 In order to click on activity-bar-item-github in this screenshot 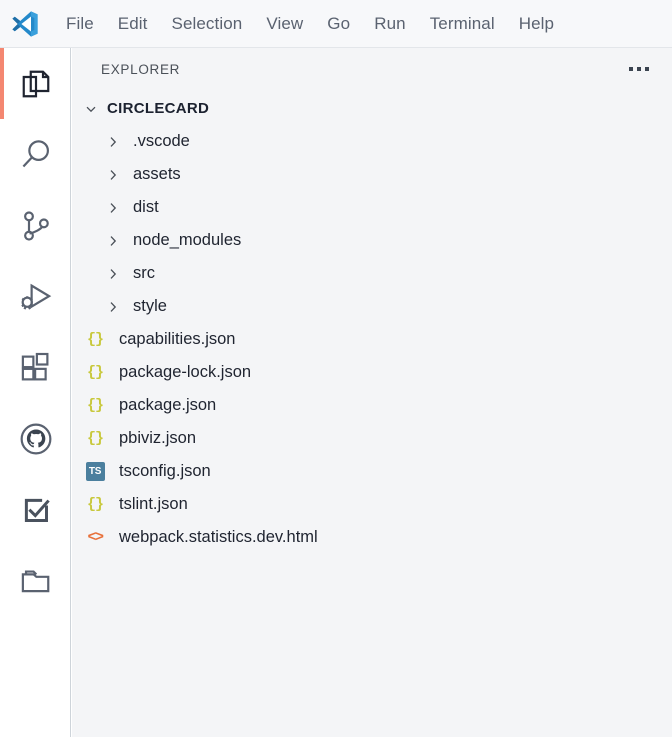, I will do `click(35, 438)`.